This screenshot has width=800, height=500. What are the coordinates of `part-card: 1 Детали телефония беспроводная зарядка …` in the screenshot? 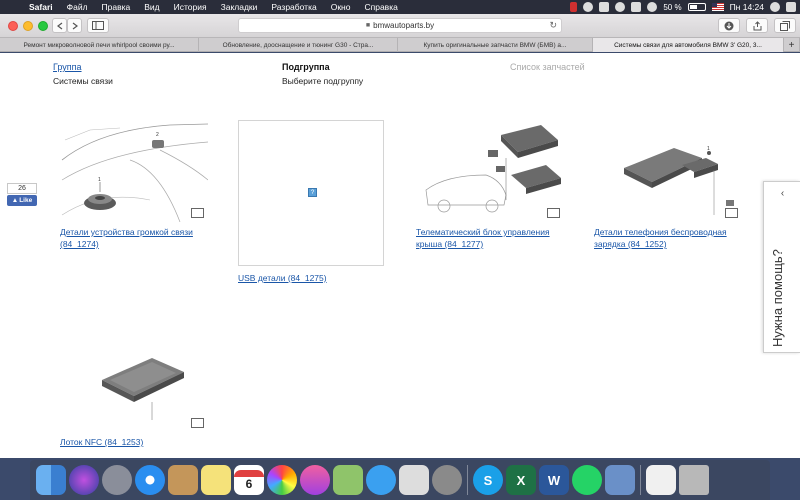 It's located at (669, 185).